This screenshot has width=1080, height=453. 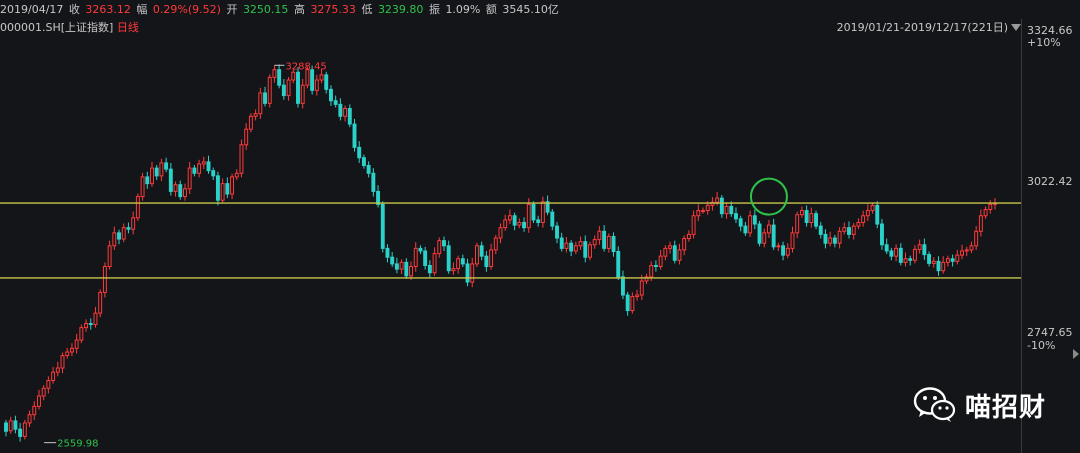 I want to click on scroll-right-icon, so click(x=1076, y=354).